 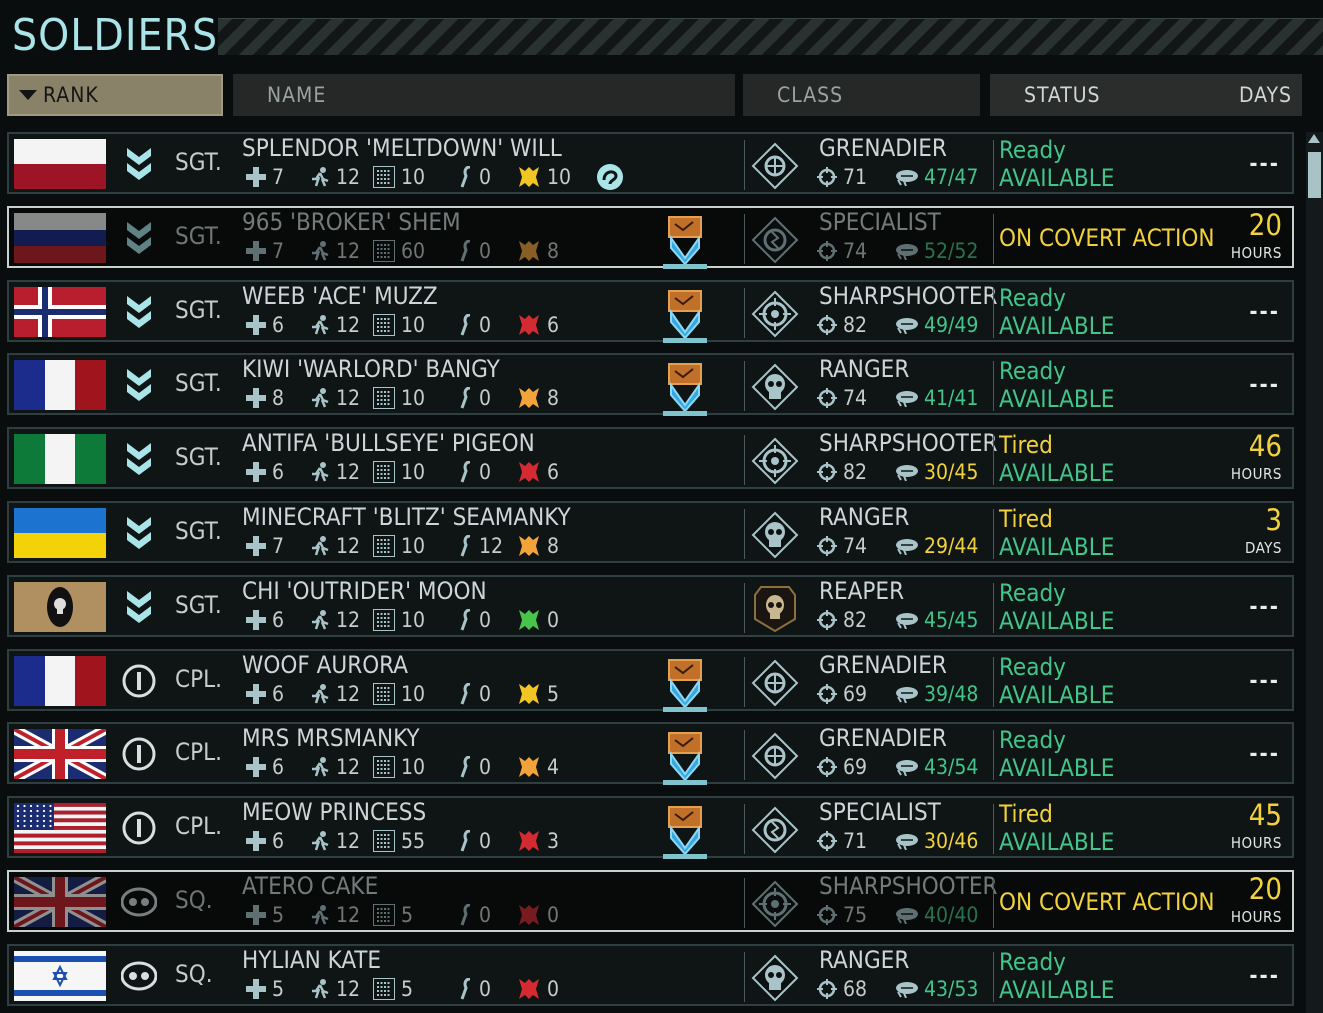 What do you see at coordinates (880, 221) in the screenshot?
I see `class-name: SPECIALIST` at bounding box center [880, 221].